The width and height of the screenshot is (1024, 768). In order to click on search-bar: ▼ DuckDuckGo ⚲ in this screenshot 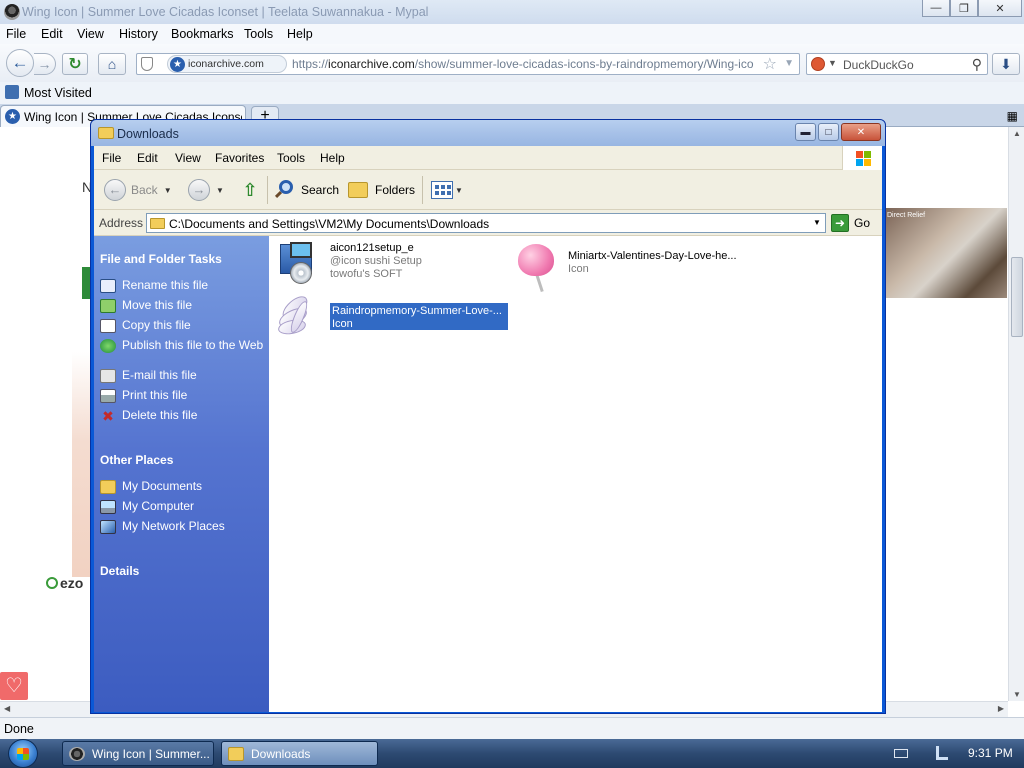, I will do `click(897, 64)`.